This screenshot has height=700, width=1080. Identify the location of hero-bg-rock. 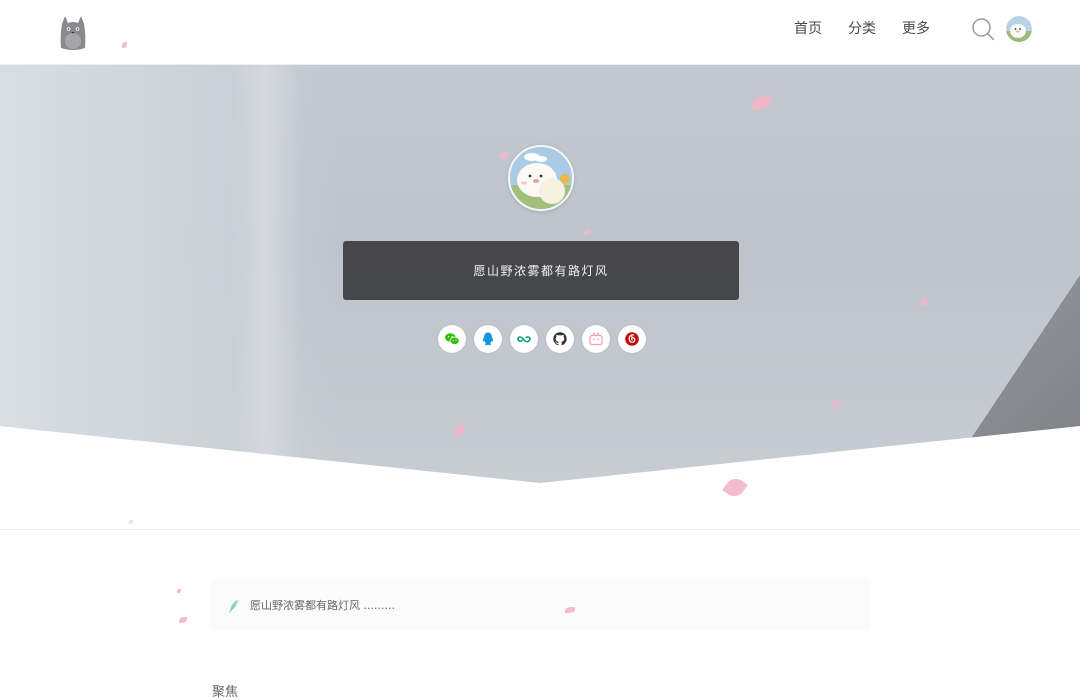
(1010, 364).